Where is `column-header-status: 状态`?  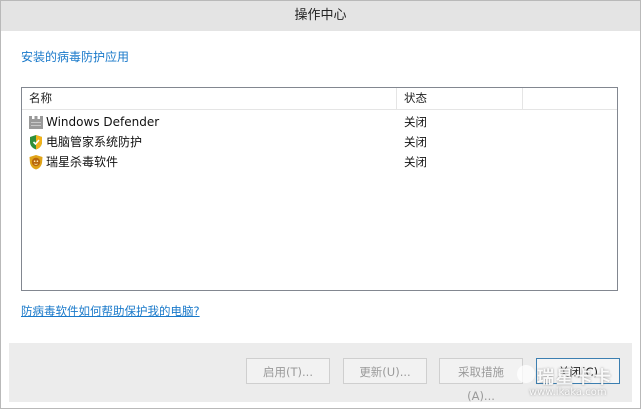
column-header-status: 状态 is located at coordinates (460, 98).